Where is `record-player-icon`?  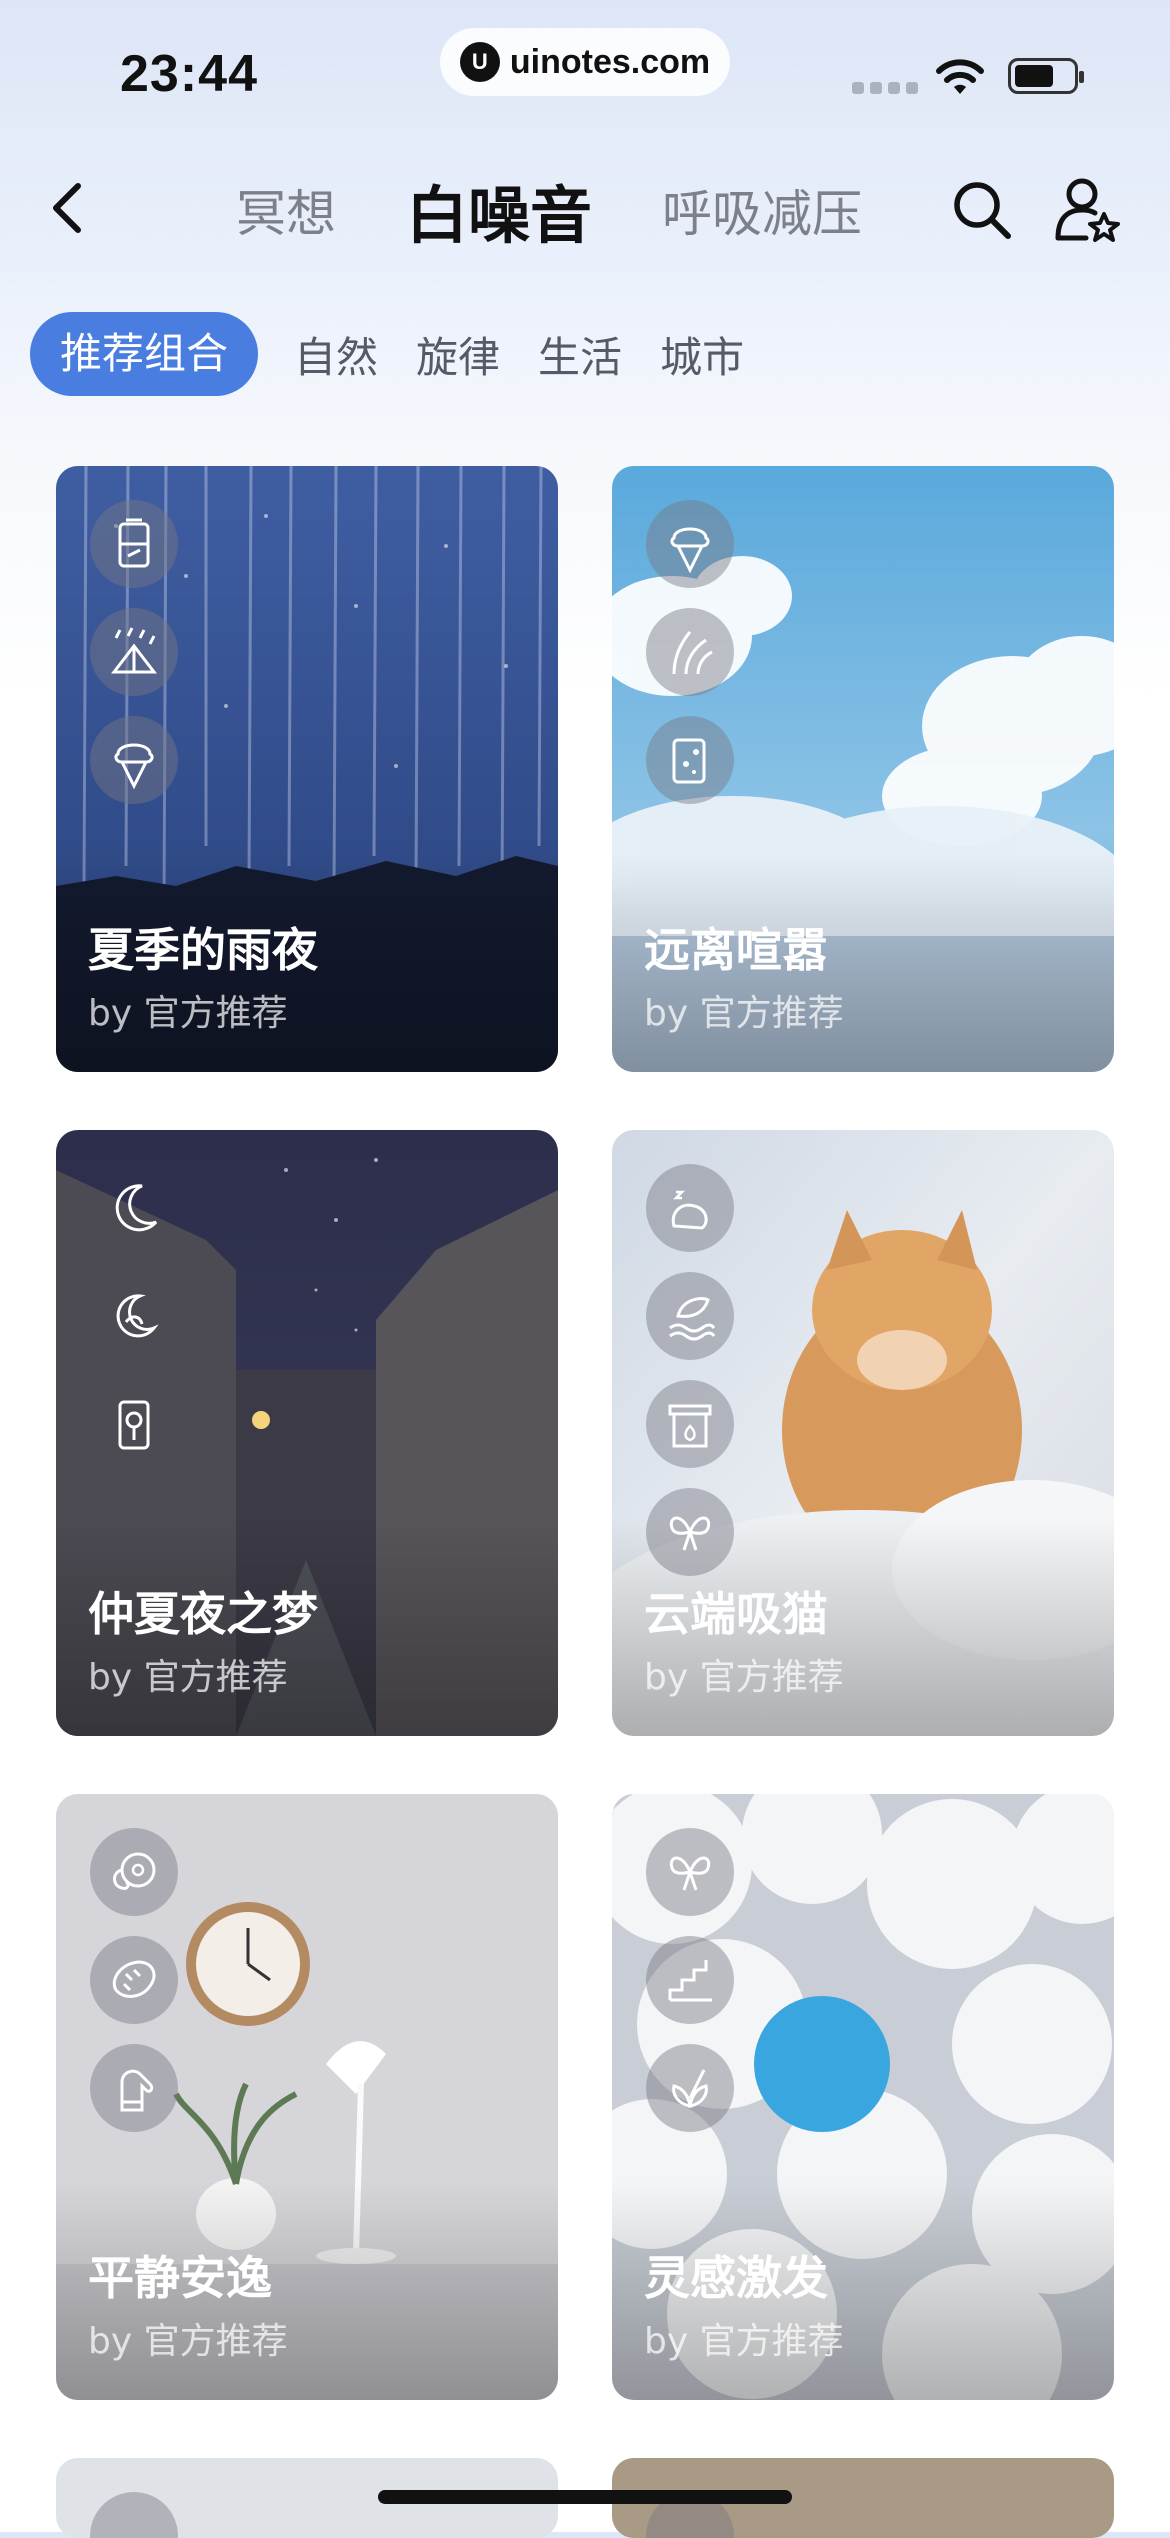
record-player-icon is located at coordinates (134, 1872).